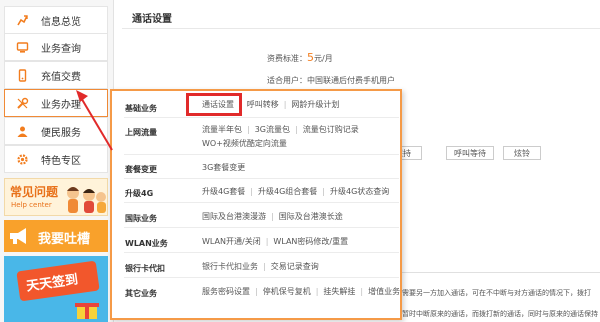  Describe the element at coordinates (94, 120) in the screenshot. I see `annotation-arrow-icon` at that location.